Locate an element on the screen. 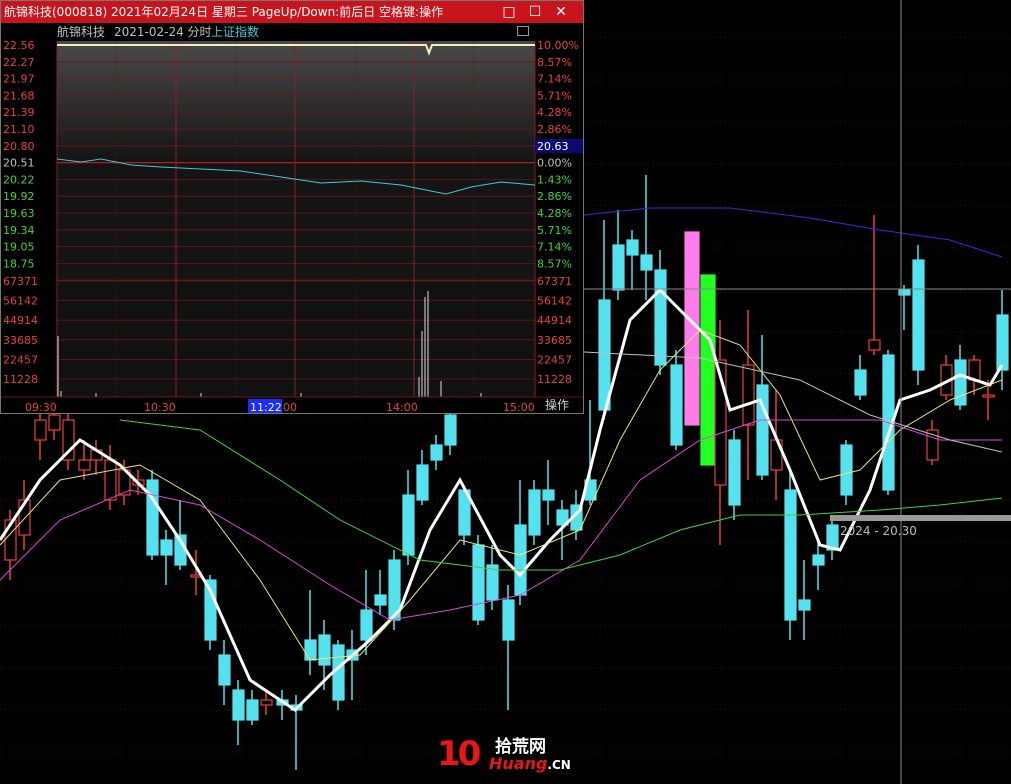 The width and height of the screenshot is (1011, 784). time-axis-label: 09:30 is located at coordinates (41, 407).